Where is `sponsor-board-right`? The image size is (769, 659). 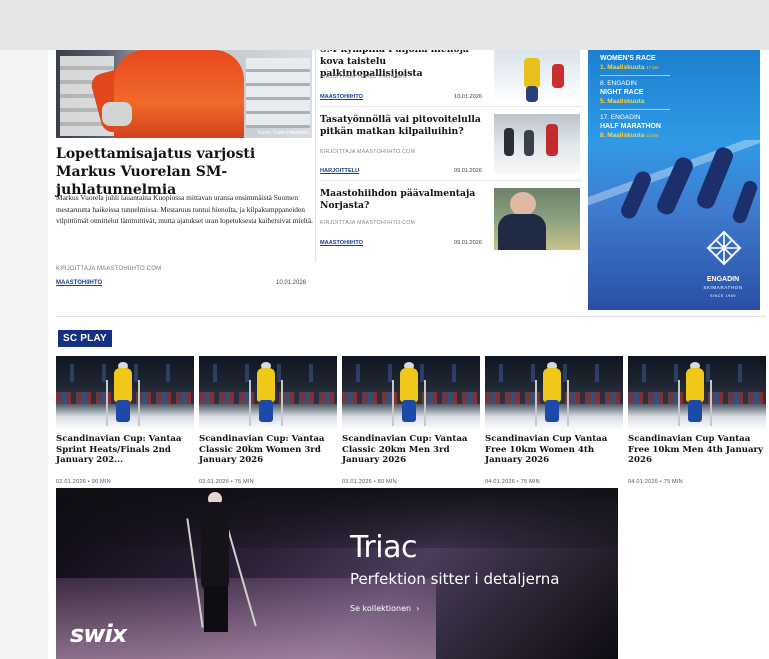 sponsor-board-right is located at coordinates (278, 93).